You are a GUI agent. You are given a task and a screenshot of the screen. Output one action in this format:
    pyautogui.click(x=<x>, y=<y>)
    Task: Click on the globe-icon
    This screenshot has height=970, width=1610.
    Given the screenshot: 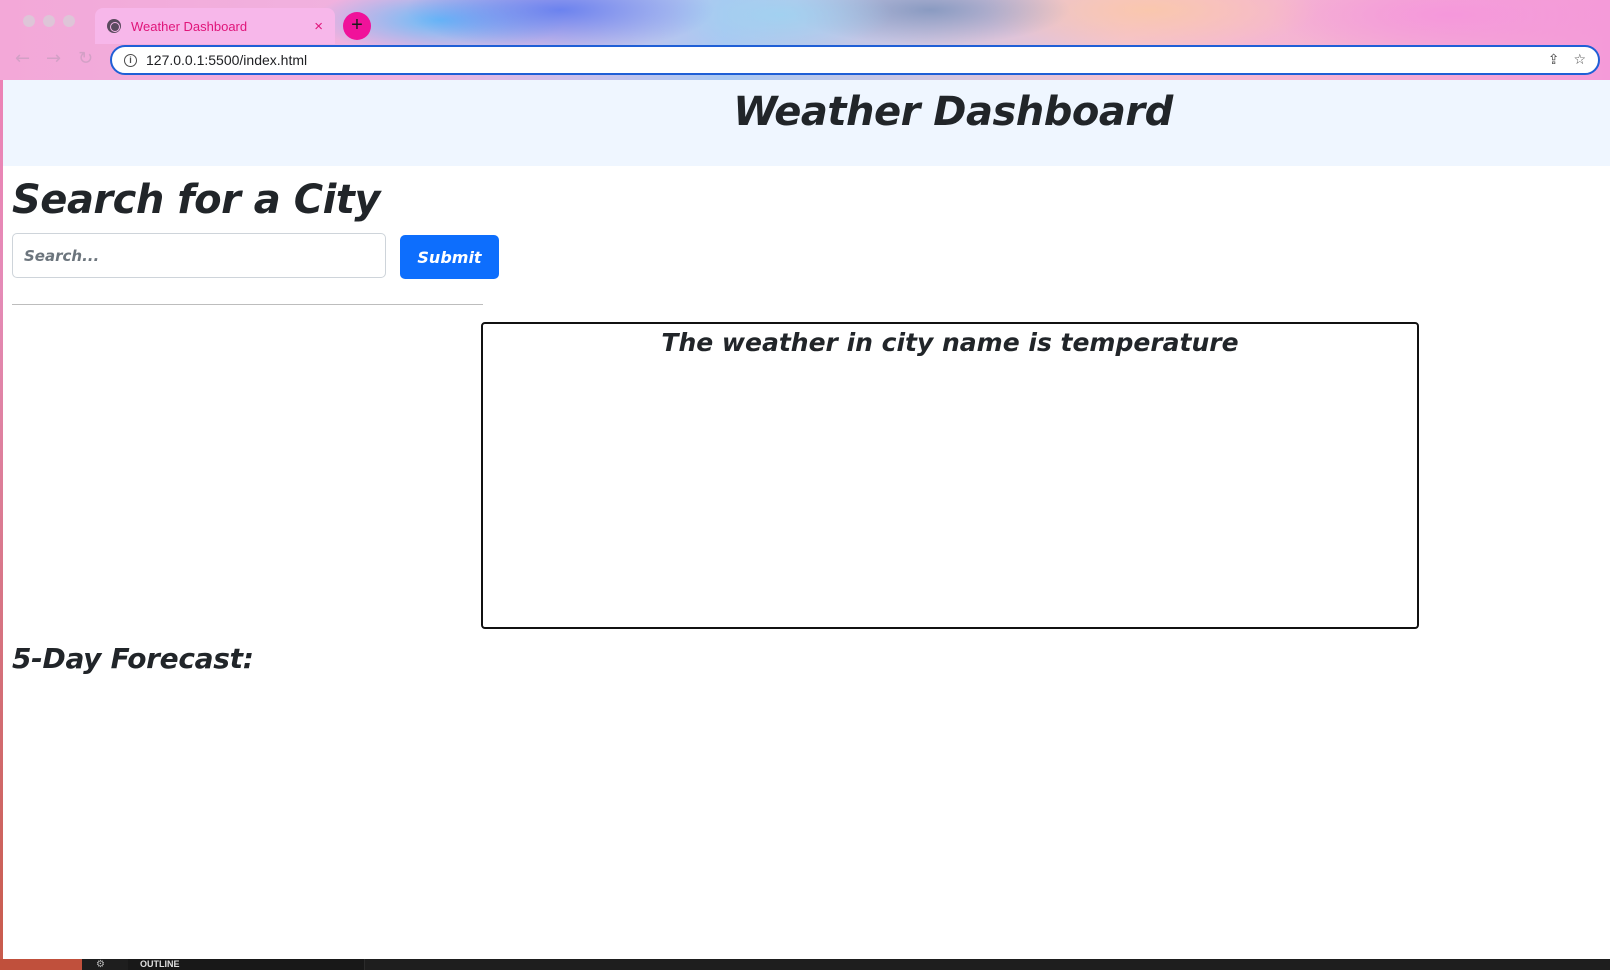 What is the action you would take?
    pyautogui.click(x=114, y=26)
    